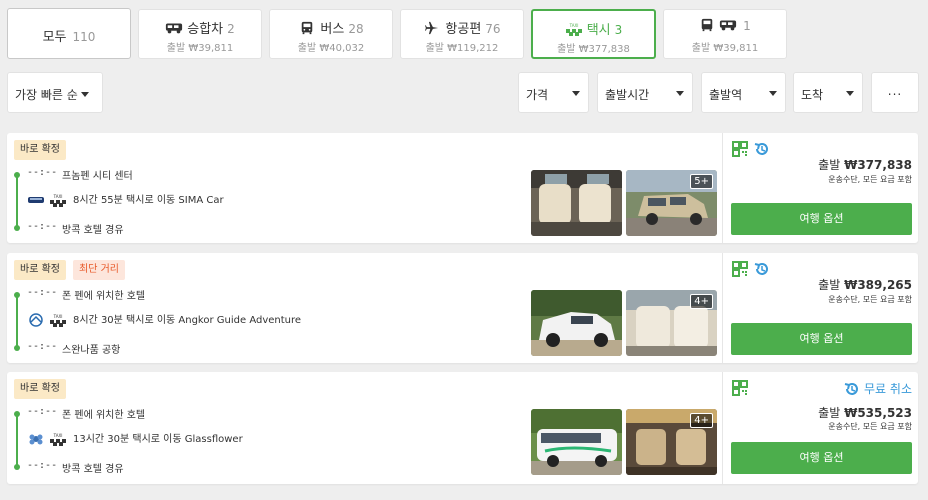  Describe the element at coordinates (69, 33) in the screenshot. I see `tab-all: 모두 110` at that location.